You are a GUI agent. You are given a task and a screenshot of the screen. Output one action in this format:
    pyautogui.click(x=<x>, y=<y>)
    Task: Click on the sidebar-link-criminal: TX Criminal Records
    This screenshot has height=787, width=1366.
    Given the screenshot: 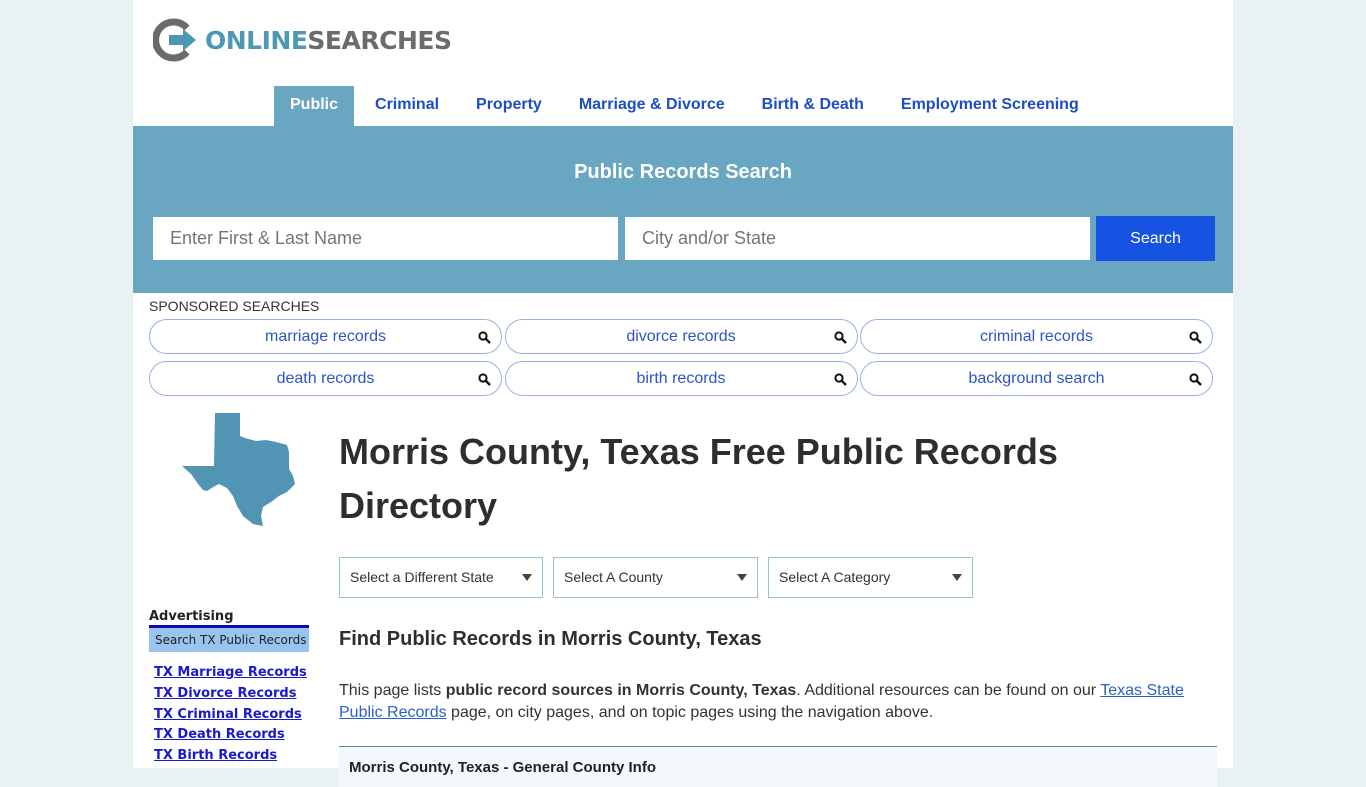 What is the action you would take?
    pyautogui.click(x=230, y=715)
    